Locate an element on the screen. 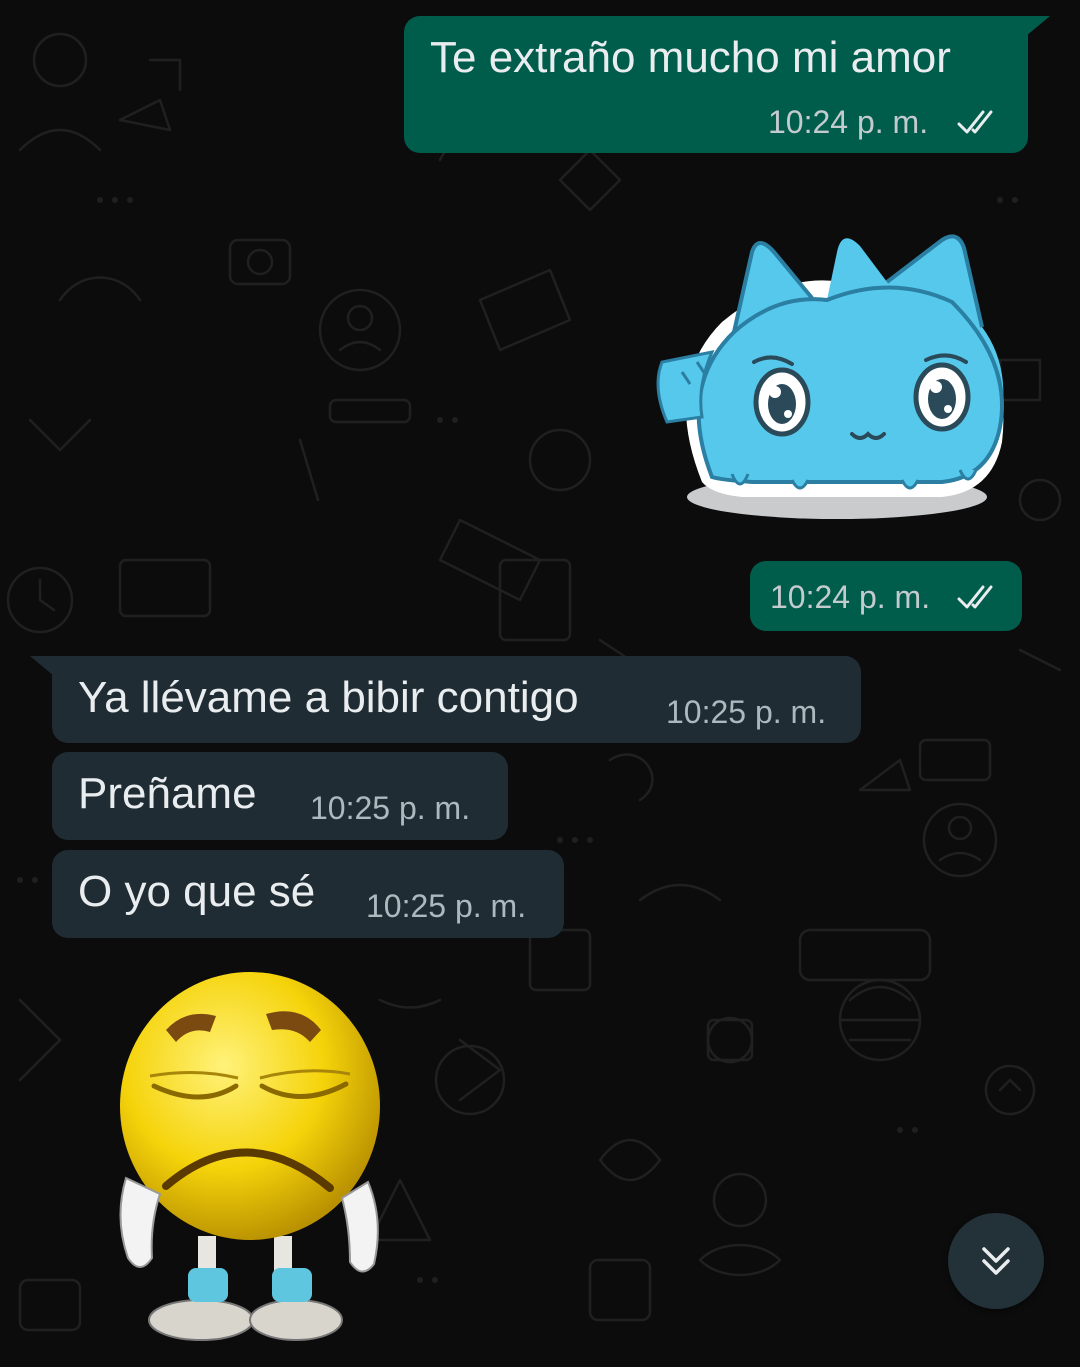 The image size is (1080, 1367). double-chevron-down-icon is located at coordinates (996, 1261).